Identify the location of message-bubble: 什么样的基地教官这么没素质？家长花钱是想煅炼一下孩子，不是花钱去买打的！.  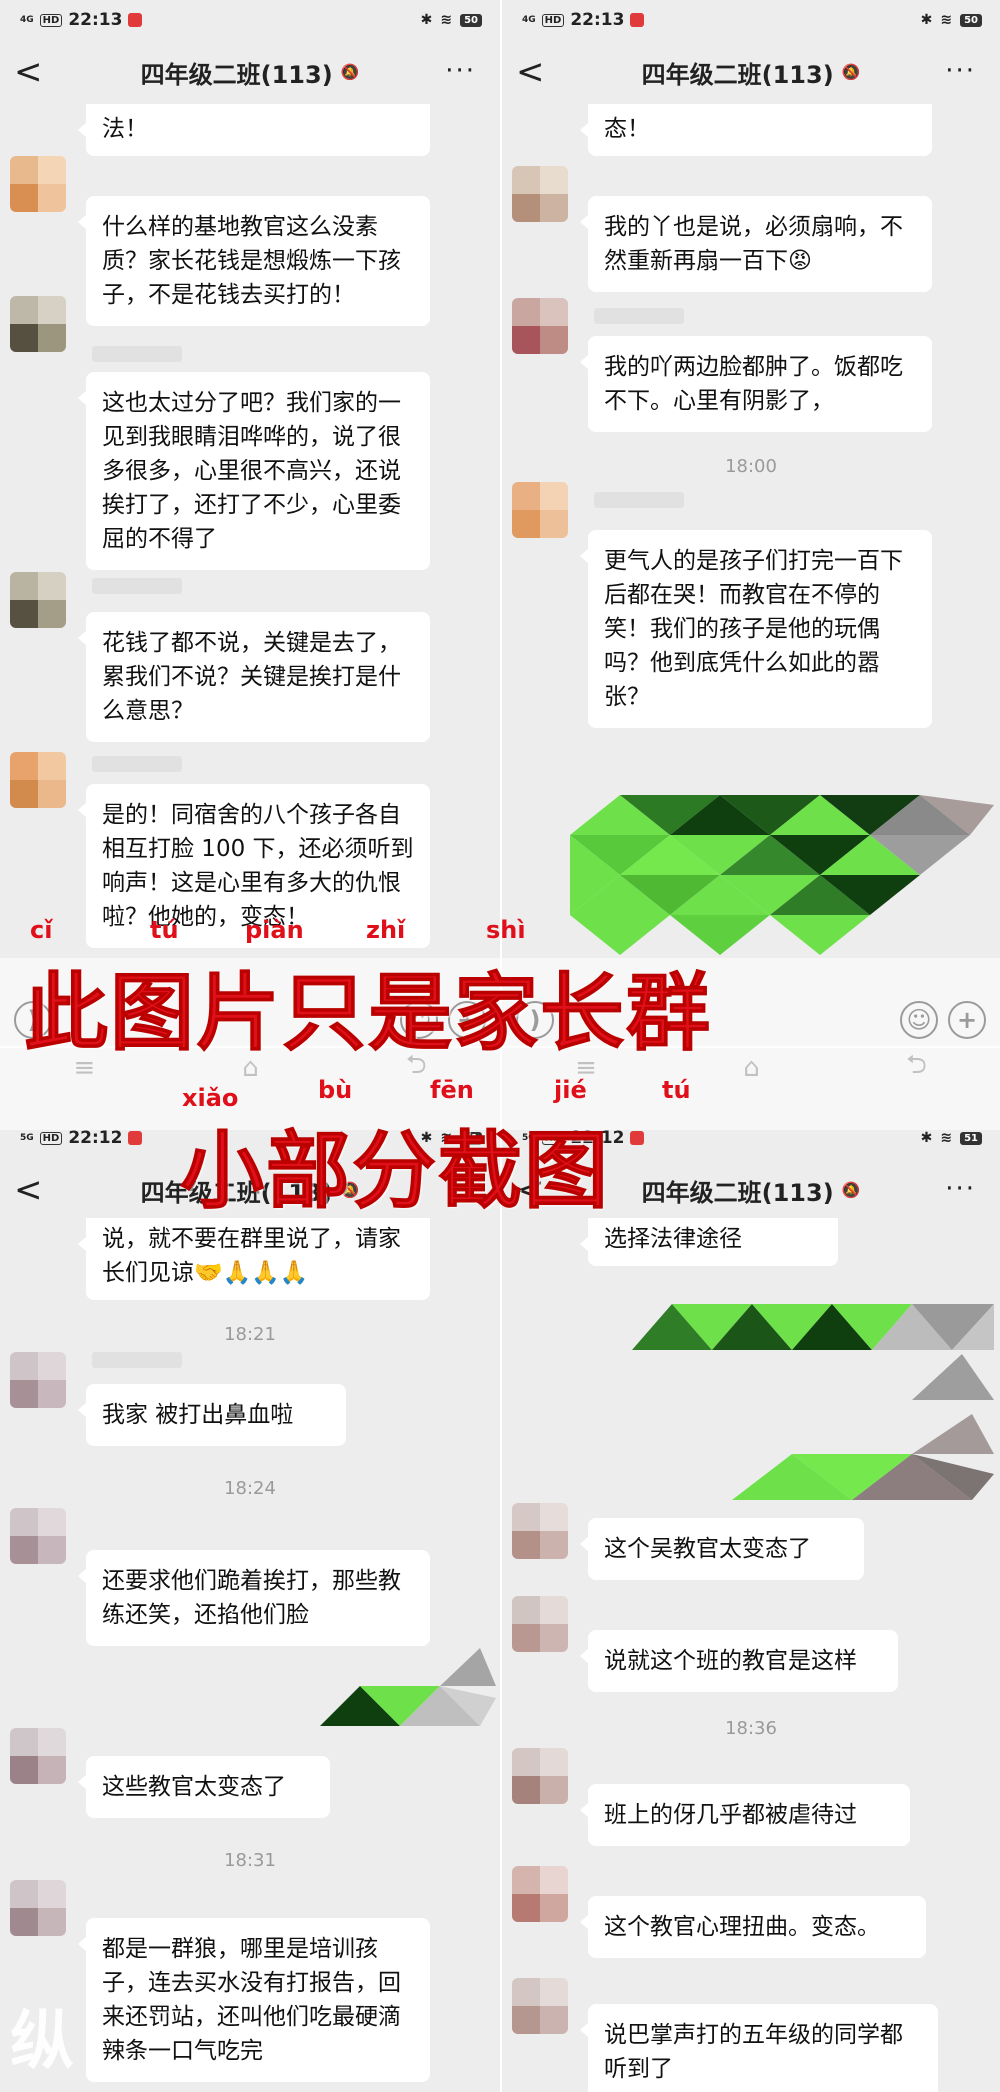
(254, 261).